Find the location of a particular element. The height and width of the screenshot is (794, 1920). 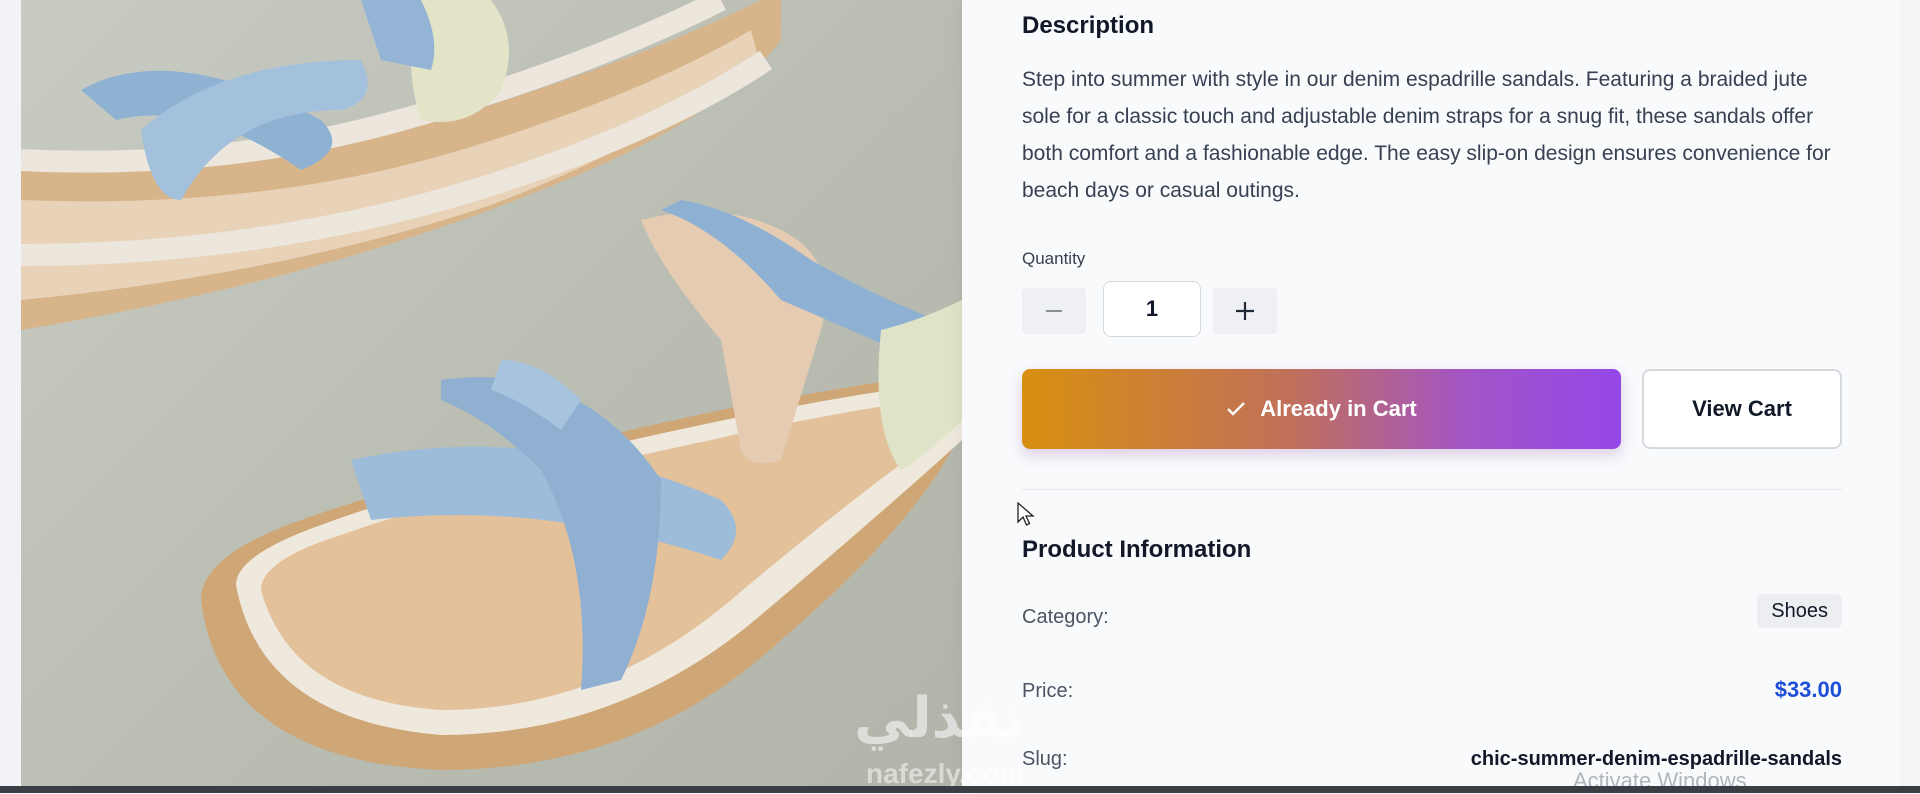

cart-button-label: Already in Cart is located at coordinates (1338, 408).